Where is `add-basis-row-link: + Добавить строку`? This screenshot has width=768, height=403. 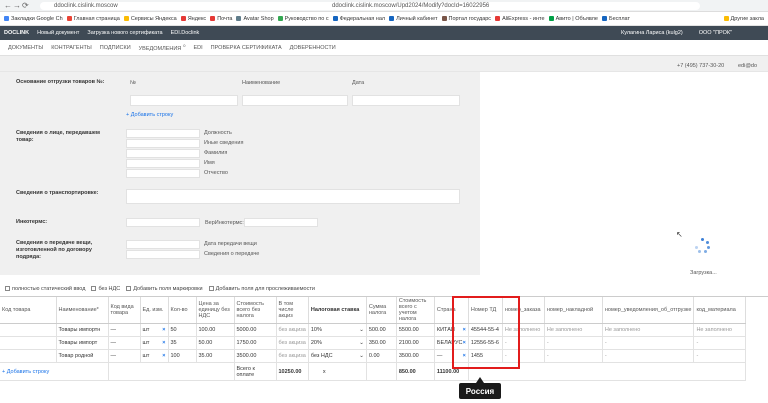
add-basis-row-link: + Добавить строку is located at coordinates (149, 115).